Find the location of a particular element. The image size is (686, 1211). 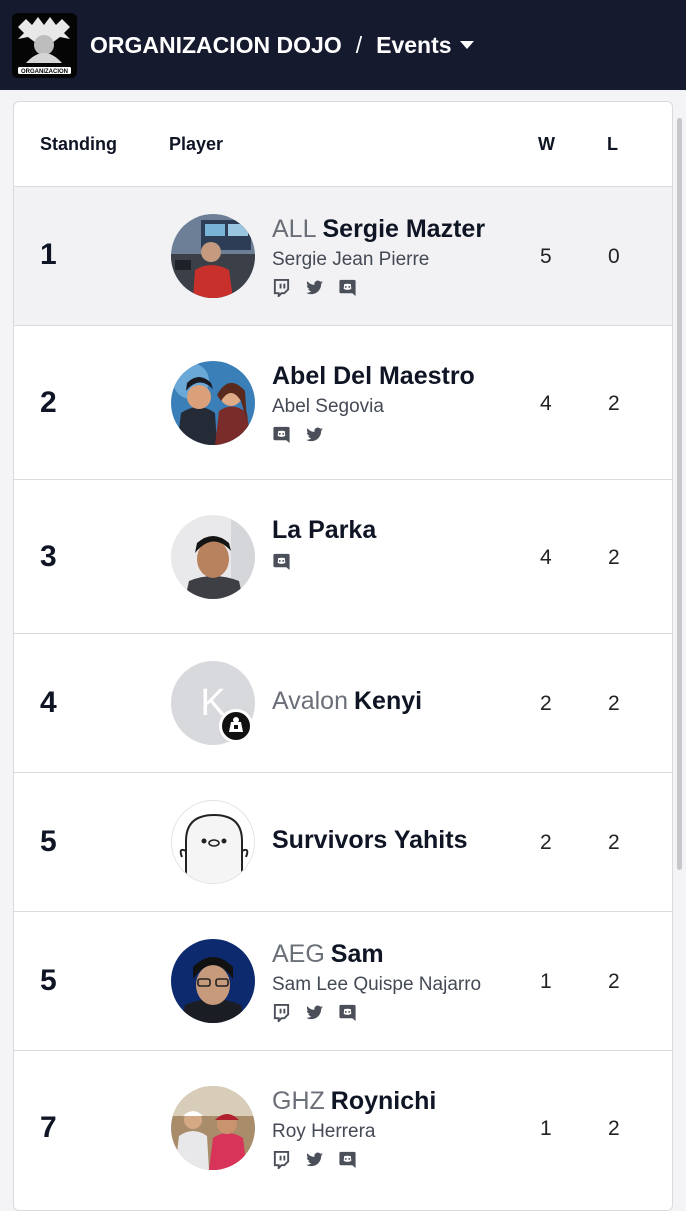

real-name: Sergie Jean Pierre is located at coordinates (351, 259).